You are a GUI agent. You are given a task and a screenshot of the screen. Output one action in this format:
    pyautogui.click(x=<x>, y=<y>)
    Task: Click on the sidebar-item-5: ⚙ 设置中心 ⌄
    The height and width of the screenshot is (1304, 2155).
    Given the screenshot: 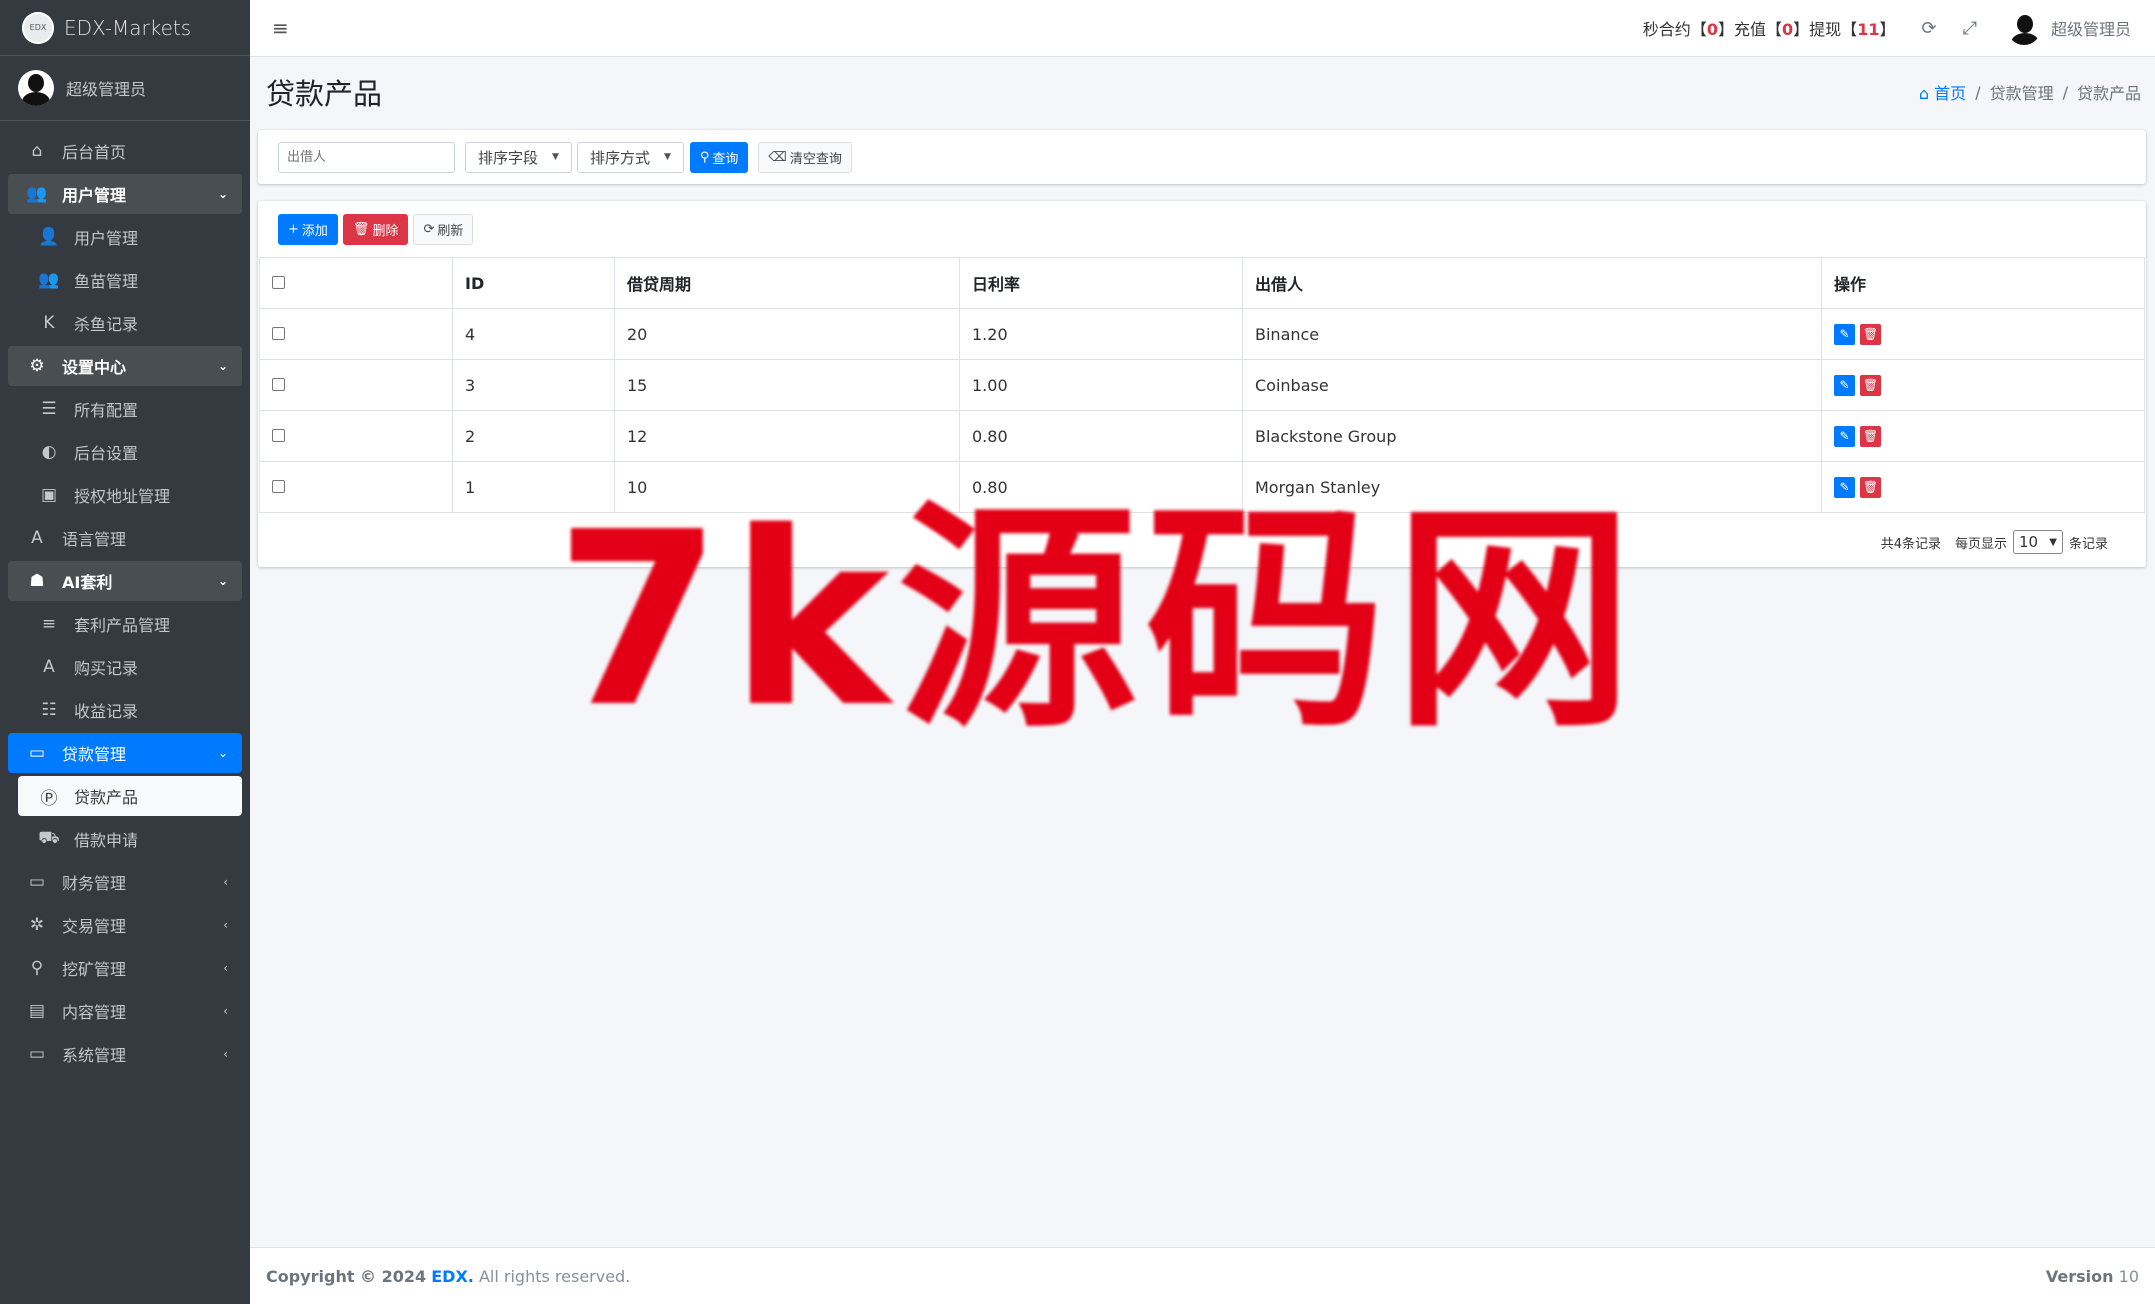 What is the action you would take?
    pyautogui.click(x=125, y=366)
    